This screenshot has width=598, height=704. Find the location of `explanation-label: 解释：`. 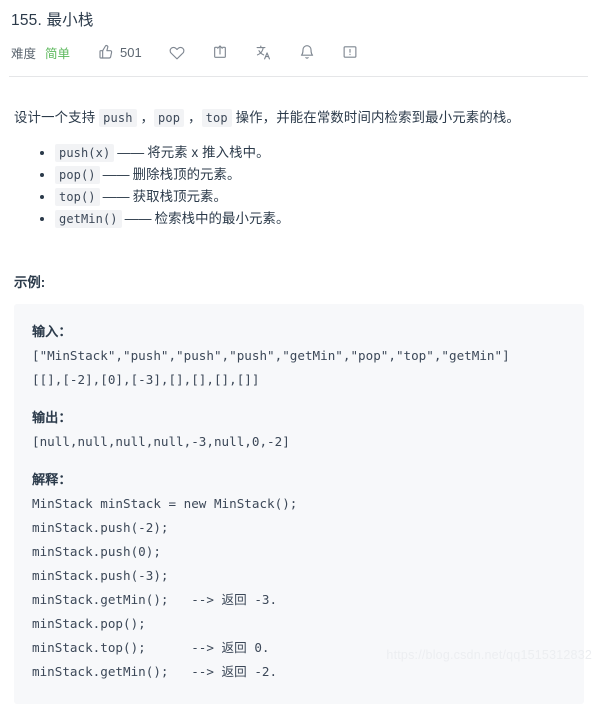

explanation-label: 解释： is located at coordinates (52, 479).